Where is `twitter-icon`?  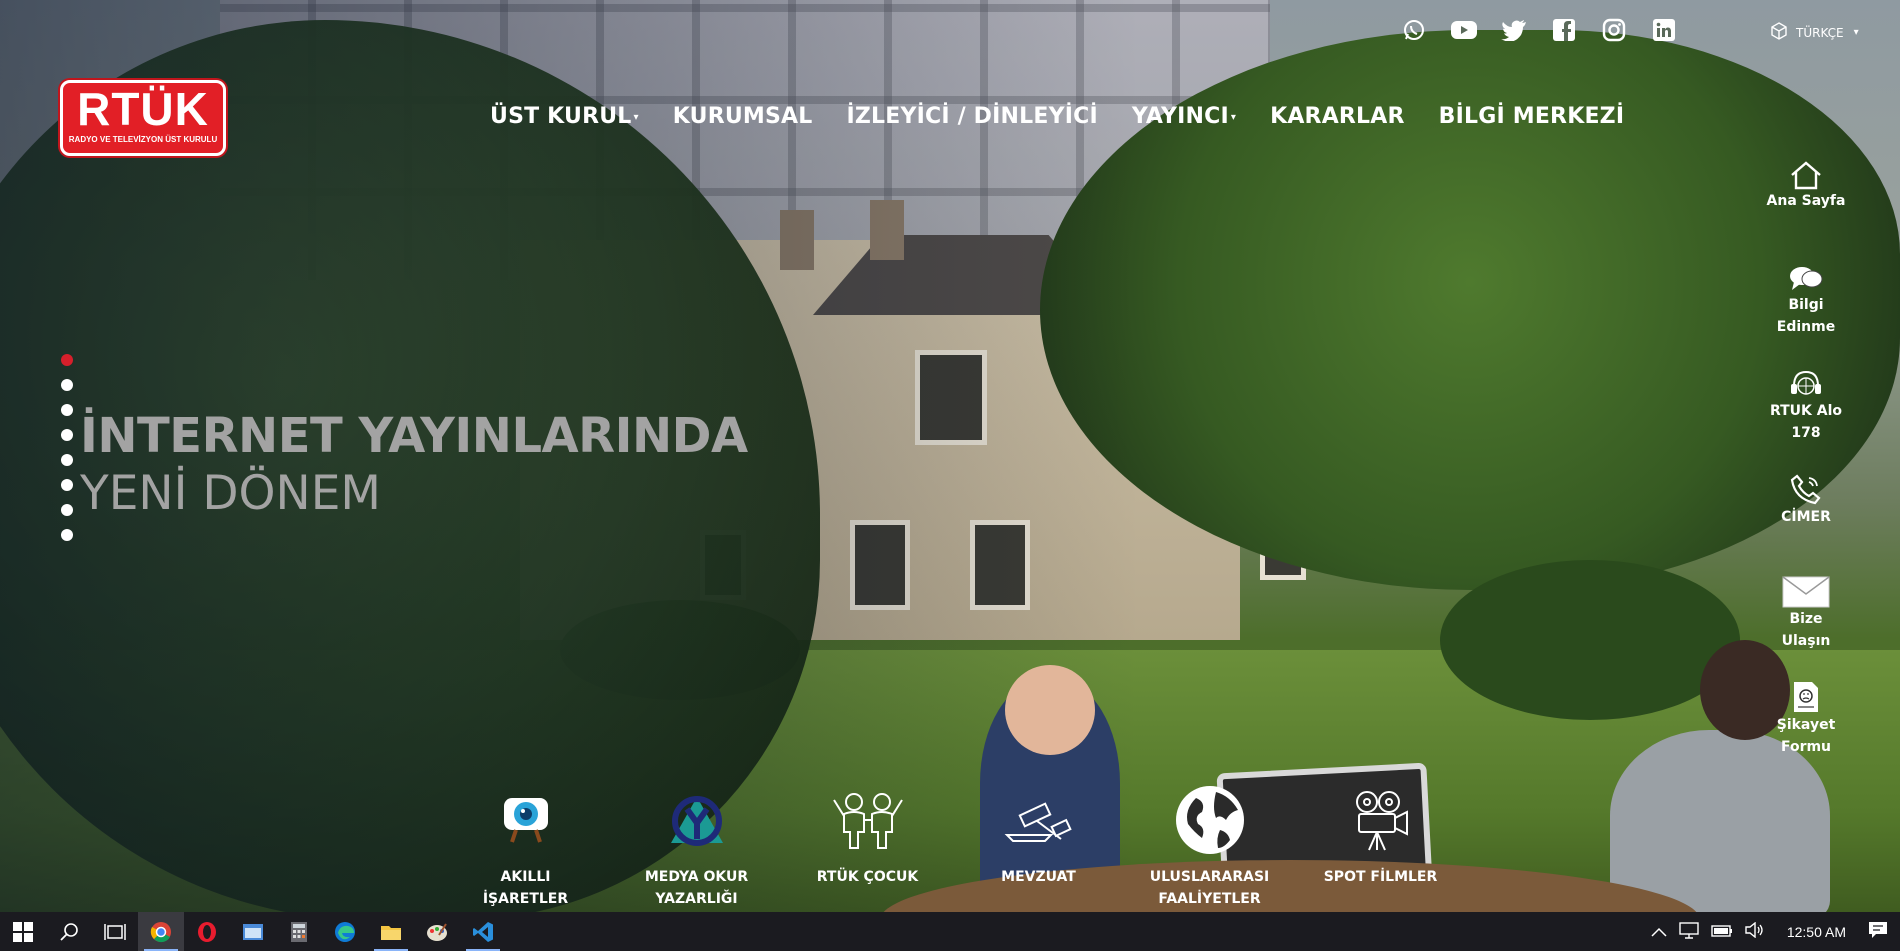 twitter-icon is located at coordinates (1514, 30).